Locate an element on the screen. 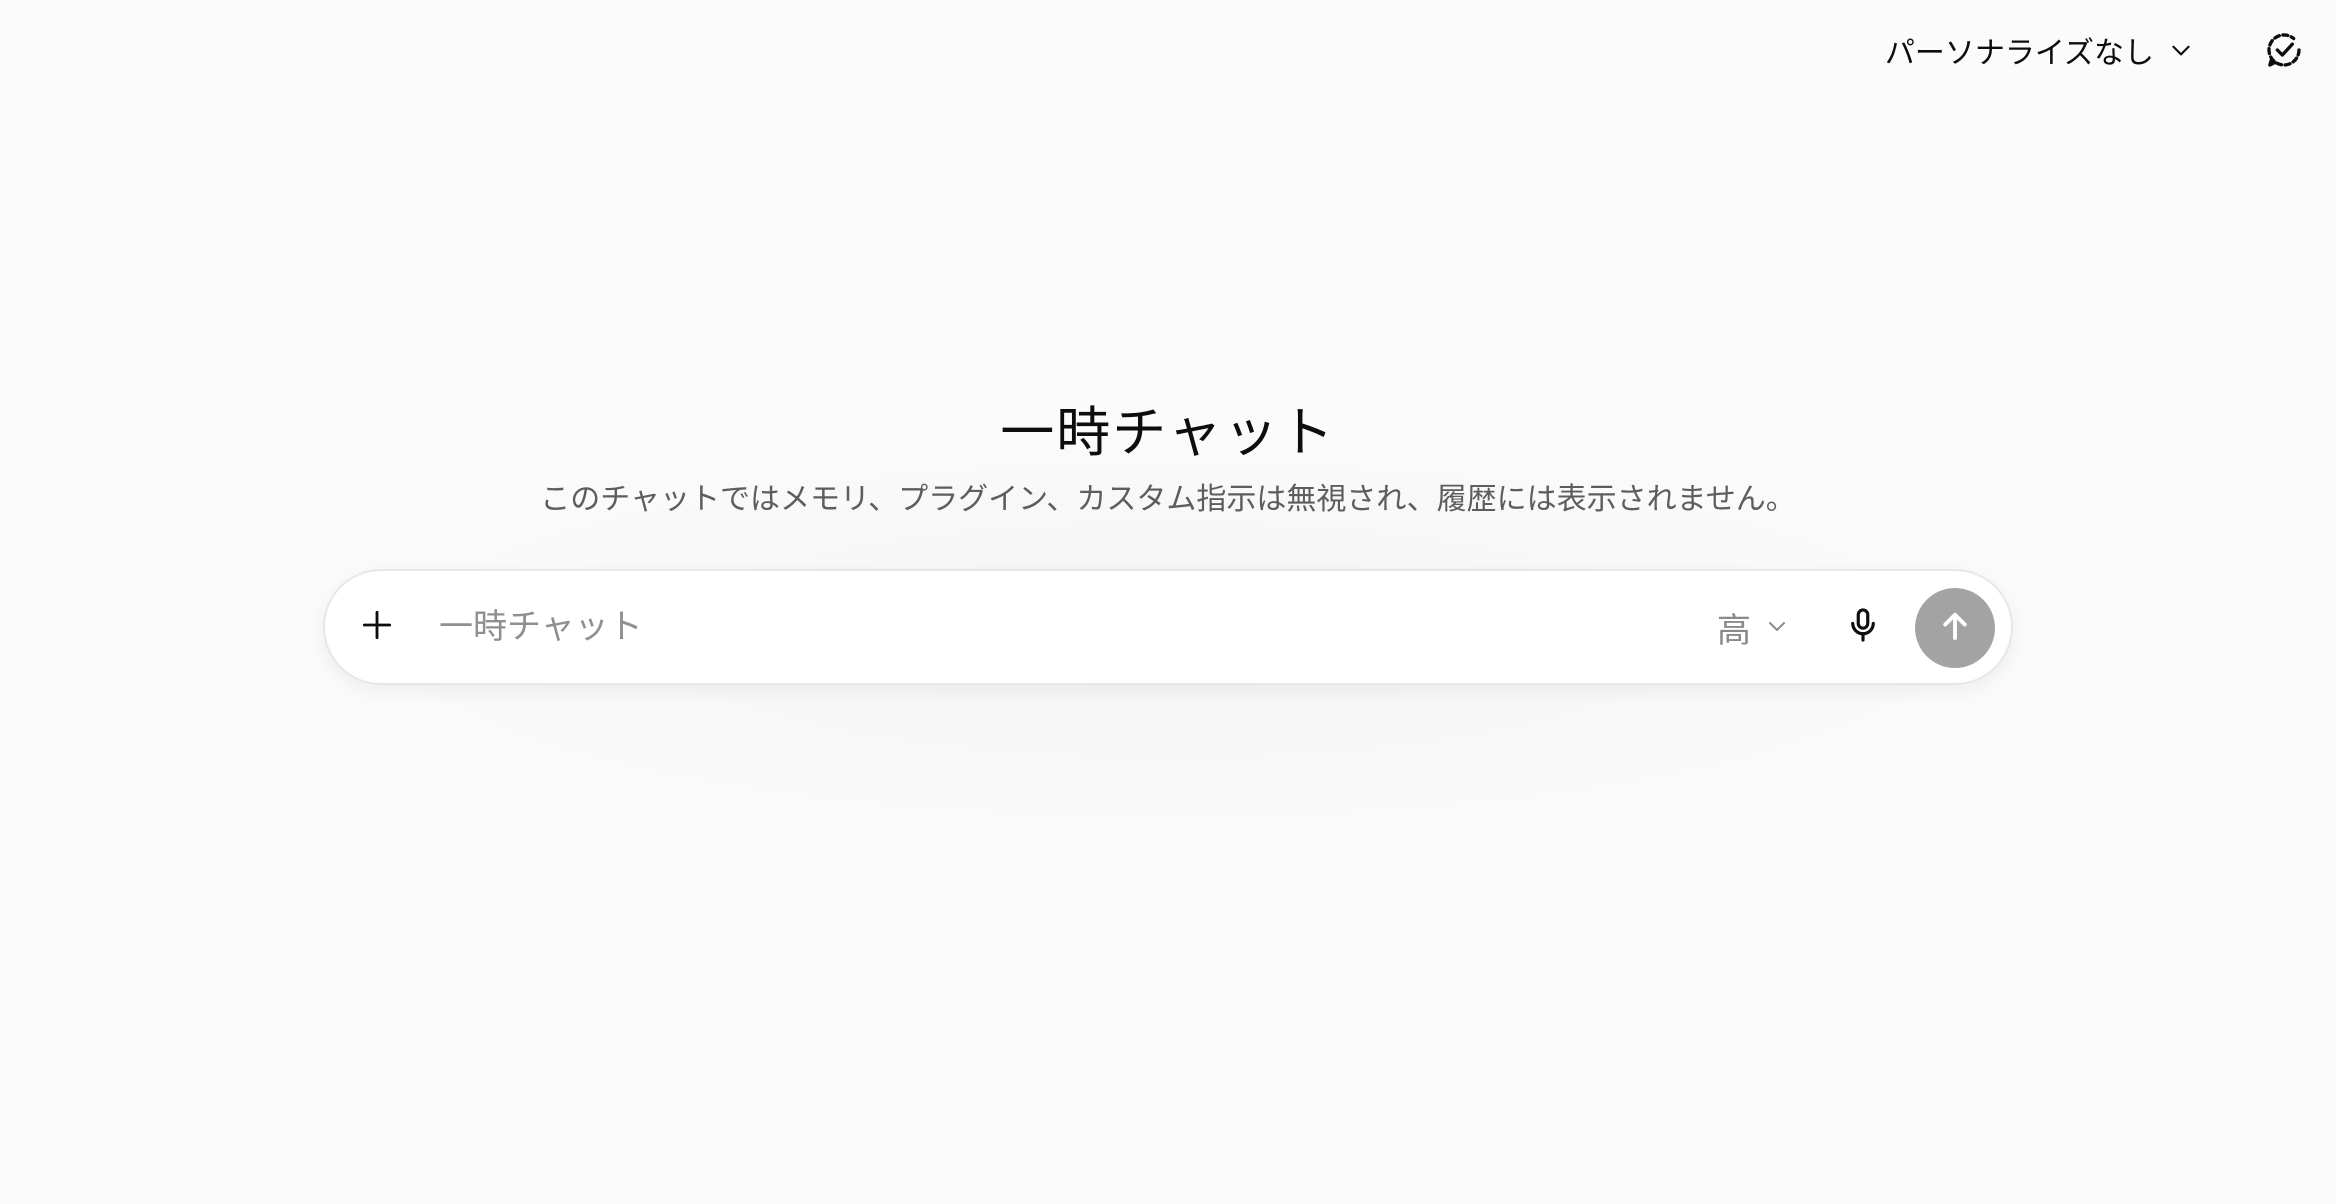  microphone-icon is located at coordinates (1863, 627).